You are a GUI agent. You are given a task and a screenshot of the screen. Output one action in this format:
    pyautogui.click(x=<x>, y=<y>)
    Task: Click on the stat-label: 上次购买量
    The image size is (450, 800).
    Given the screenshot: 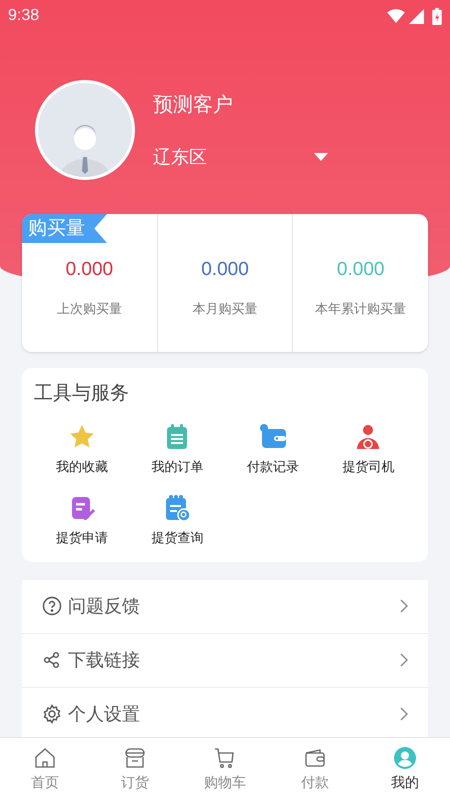 What is the action you would take?
    pyautogui.click(x=89, y=309)
    